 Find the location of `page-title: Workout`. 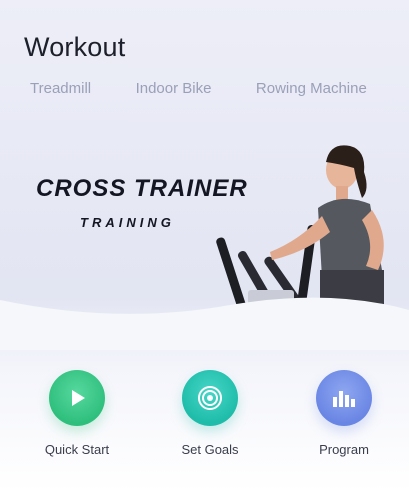

page-title: Workout is located at coordinates (75, 47).